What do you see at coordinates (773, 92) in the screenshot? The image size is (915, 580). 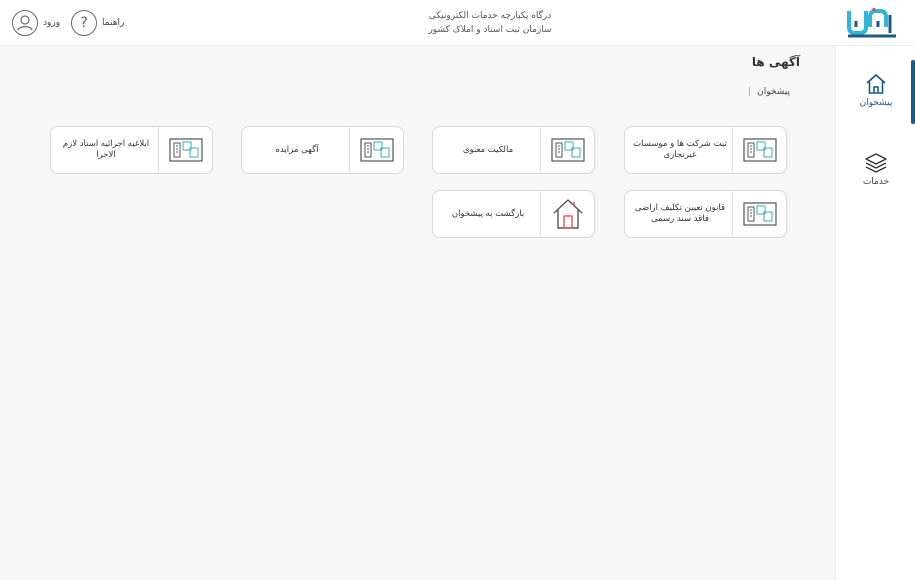 I see `breadcrumb-item-dashboard: پیشخوان` at bounding box center [773, 92].